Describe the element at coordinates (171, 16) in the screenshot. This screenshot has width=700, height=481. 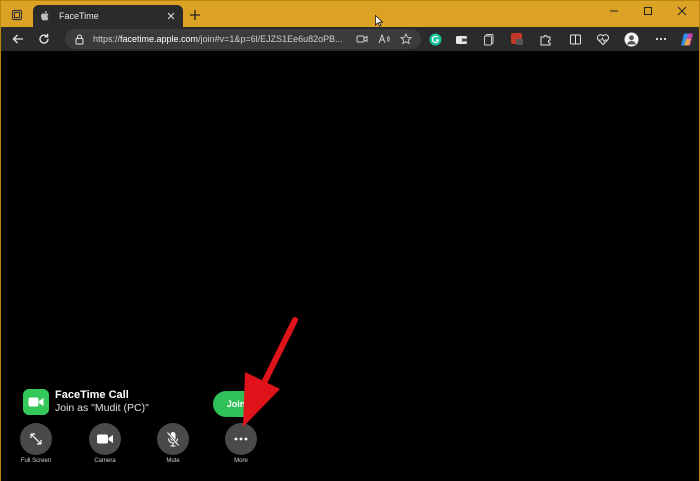
I see `close-tab-icon` at that location.